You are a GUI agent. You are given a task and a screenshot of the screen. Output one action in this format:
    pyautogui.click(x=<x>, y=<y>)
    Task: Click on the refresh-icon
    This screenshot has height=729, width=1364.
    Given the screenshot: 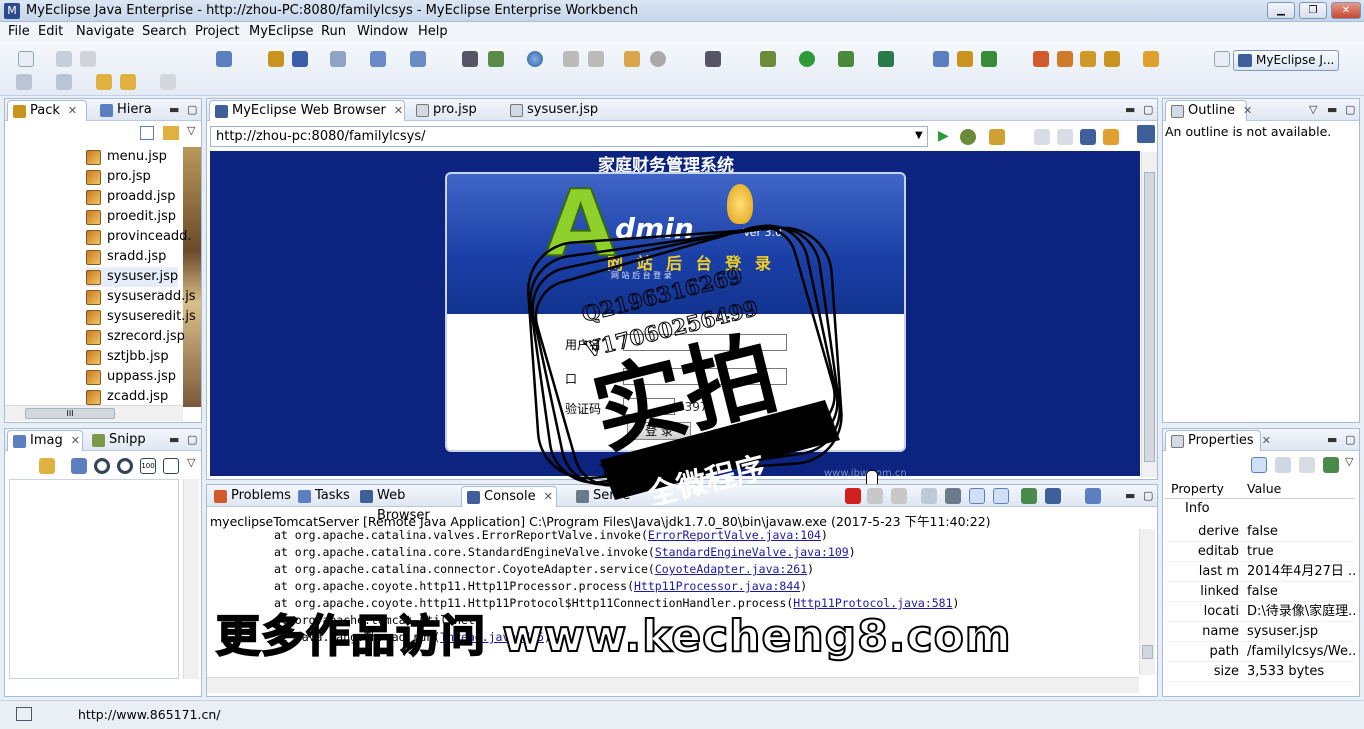 What is the action you would take?
    pyautogui.click(x=989, y=59)
    